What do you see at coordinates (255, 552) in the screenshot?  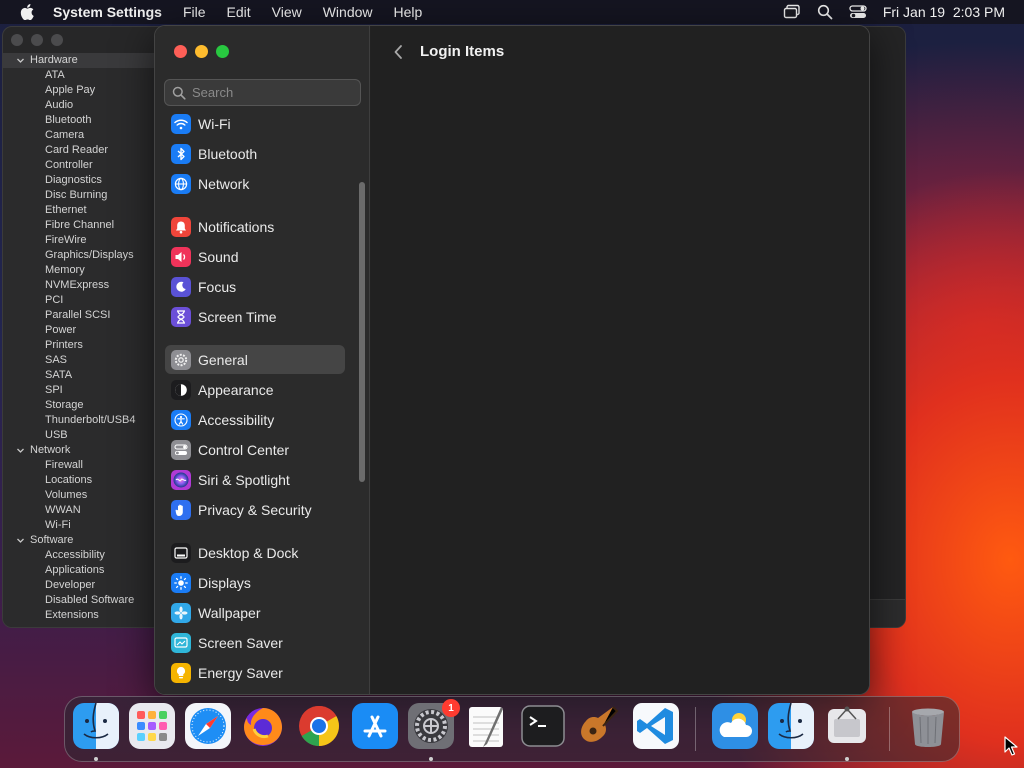 I see `sidebar-item-desktop-dock: Desktop & Dock` at bounding box center [255, 552].